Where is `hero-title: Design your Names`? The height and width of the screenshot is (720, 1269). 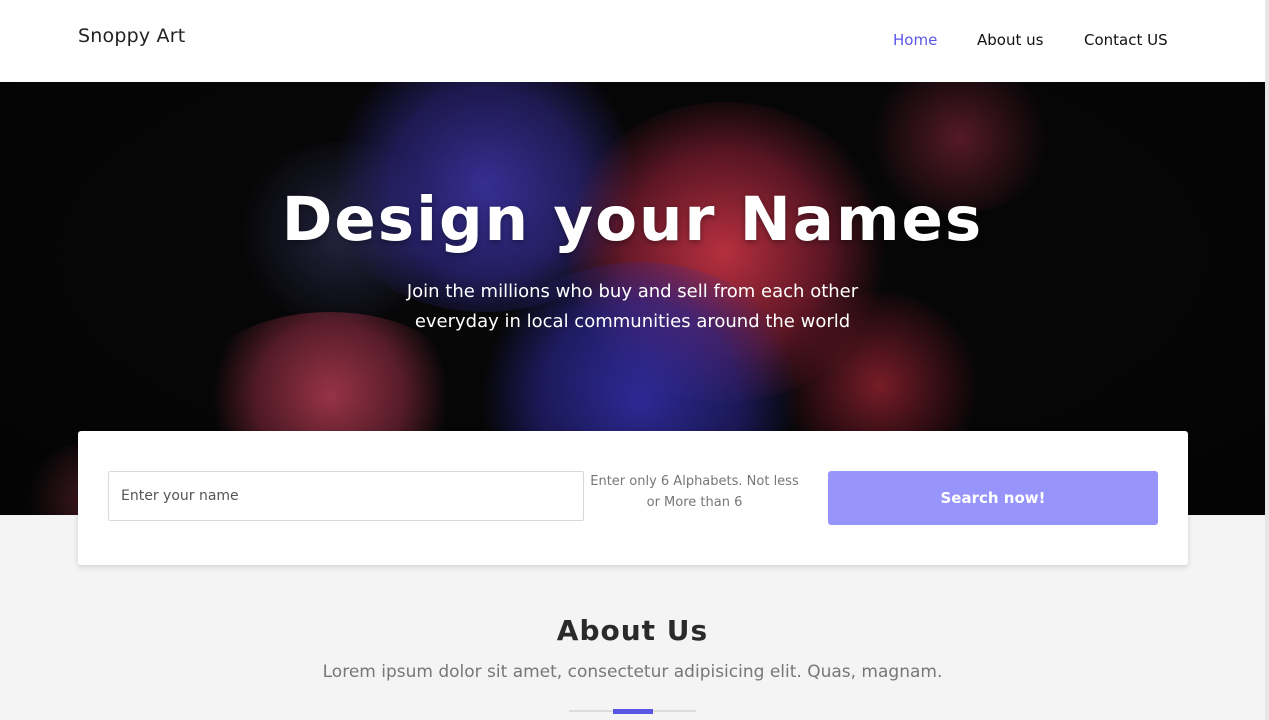
hero-title: Design your Names is located at coordinates (632, 219).